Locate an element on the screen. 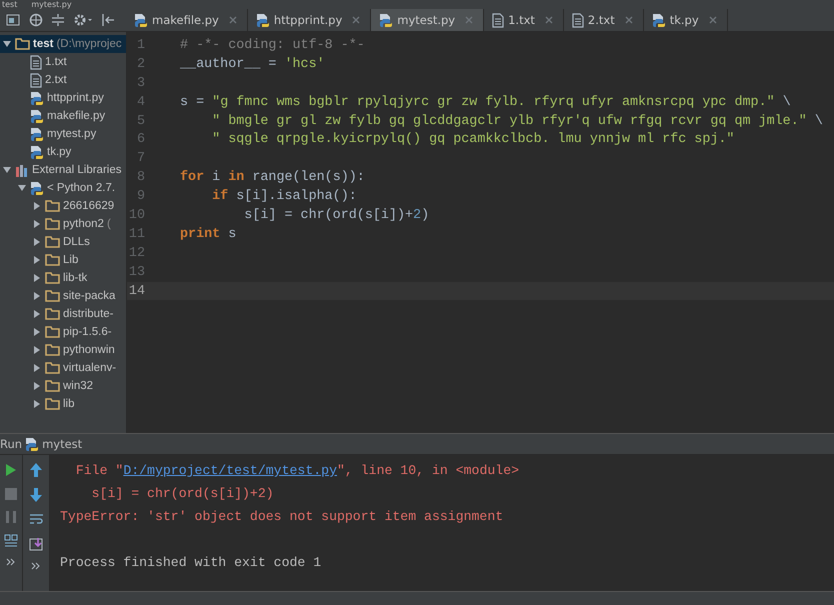 The image size is (834, 605). collapse-icon is located at coordinates (58, 20).